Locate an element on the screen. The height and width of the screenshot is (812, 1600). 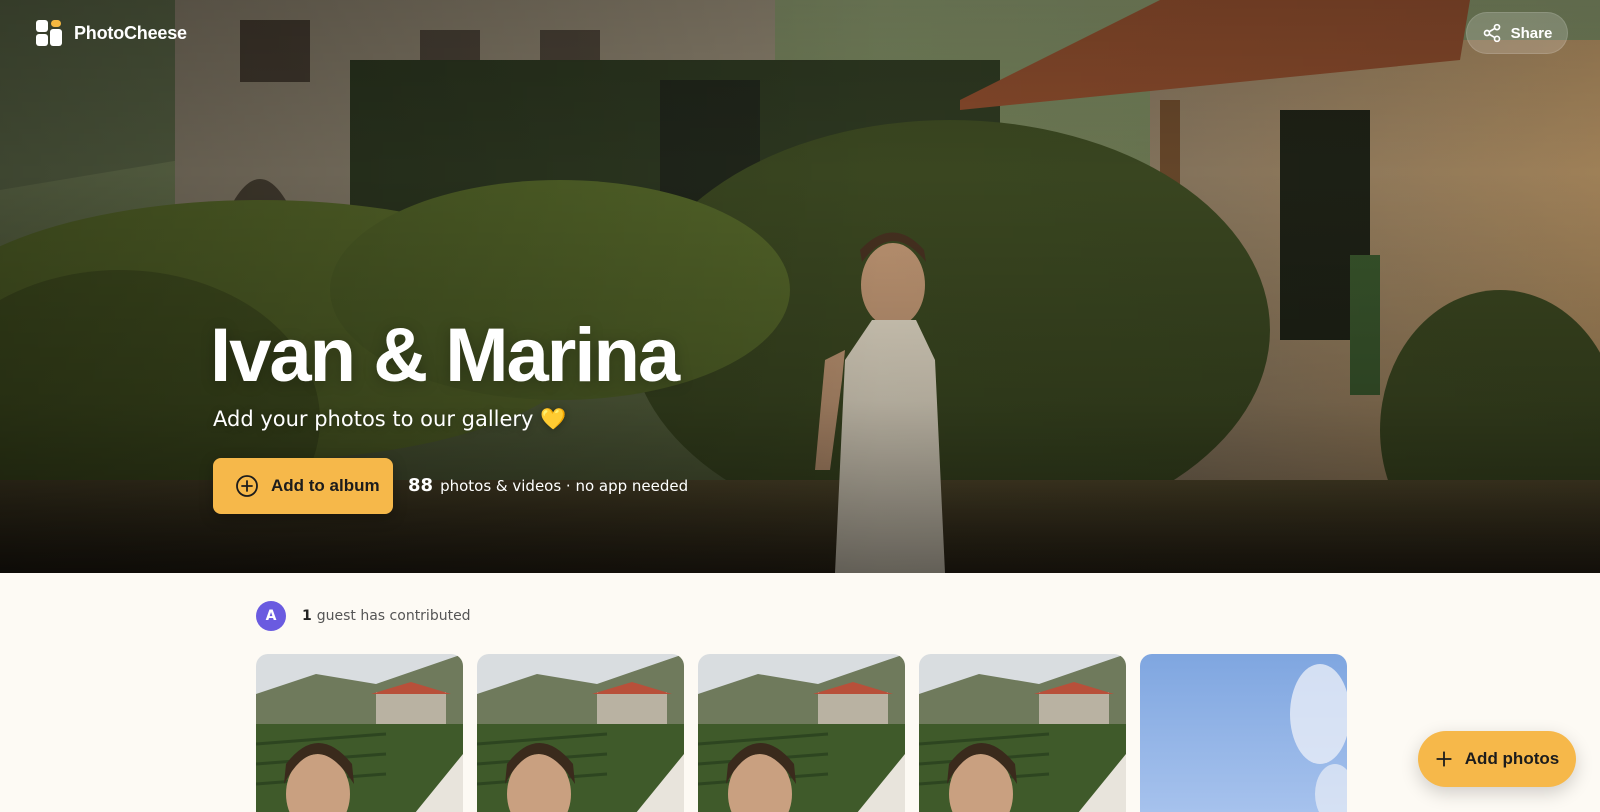
share-button: Share is located at coordinates (1517, 33).